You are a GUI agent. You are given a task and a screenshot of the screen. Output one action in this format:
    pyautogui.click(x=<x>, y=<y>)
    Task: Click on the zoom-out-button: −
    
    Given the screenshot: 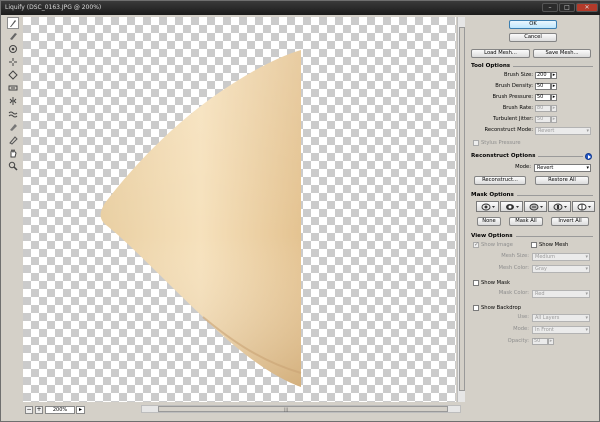 What is the action you would take?
    pyautogui.click(x=29, y=409)
    